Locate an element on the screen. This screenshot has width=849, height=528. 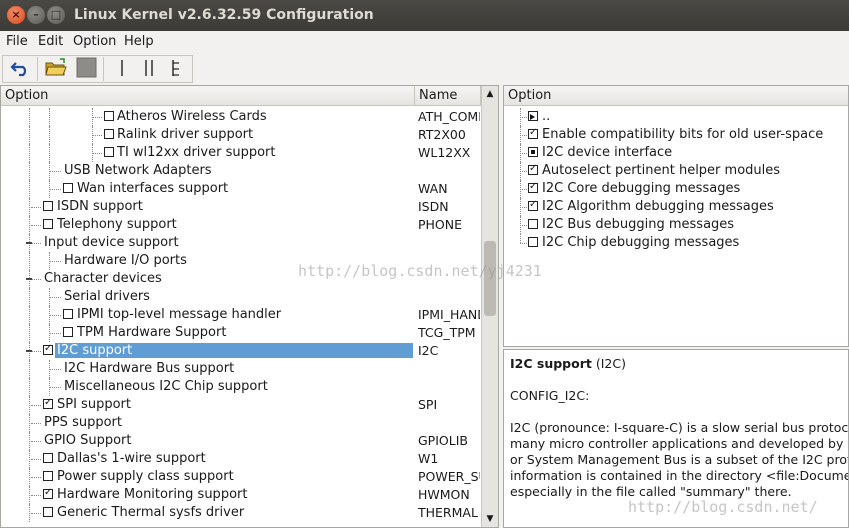
tree-row-label: SPI support is located at coordinates (94, 404).